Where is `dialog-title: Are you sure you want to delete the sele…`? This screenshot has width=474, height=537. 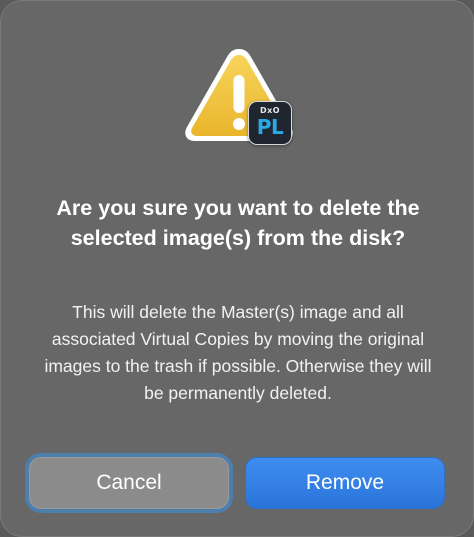
dialog-title: Are you sure you want to delete the sele… is located at coordinates (238, 223).